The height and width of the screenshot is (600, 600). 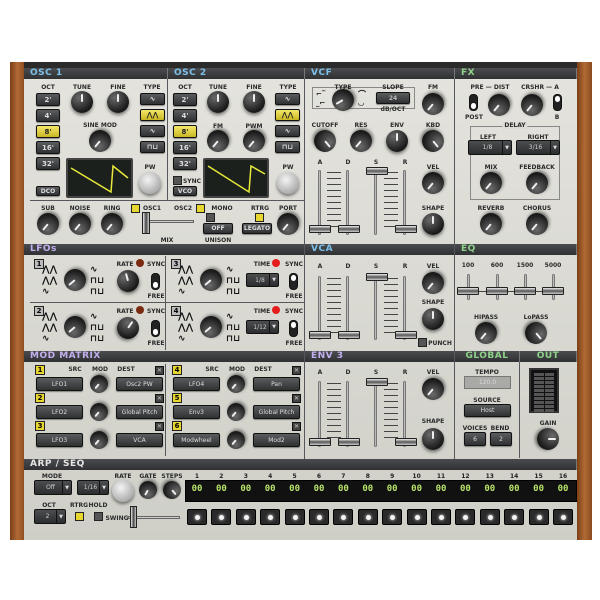 I want to click on arp-rate-knob, so click(x=123, y=491).